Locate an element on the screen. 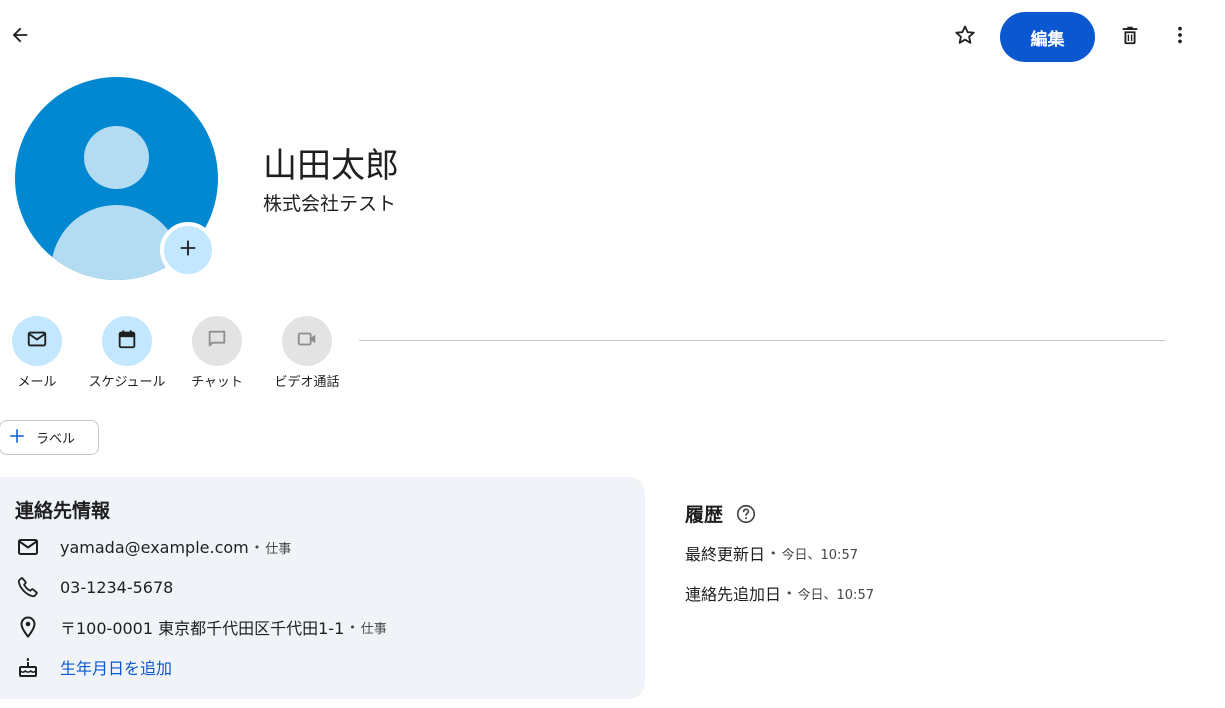 Image resolution: width=1225 pixels, height=708 pixels. history-section-title: 履歴 is located at coordinates (721, 513).